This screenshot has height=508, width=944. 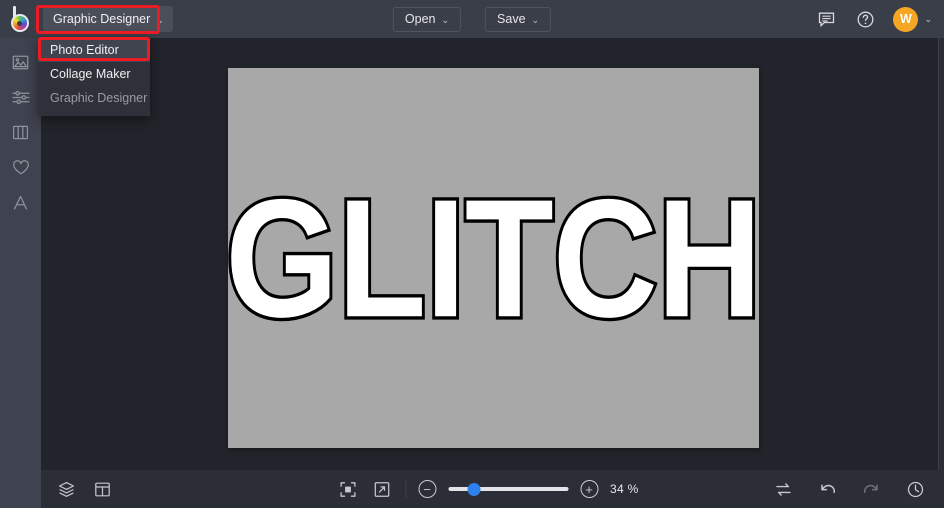 I want to click on sidebar-item-adjust-tool, so click(x=21, y=97).